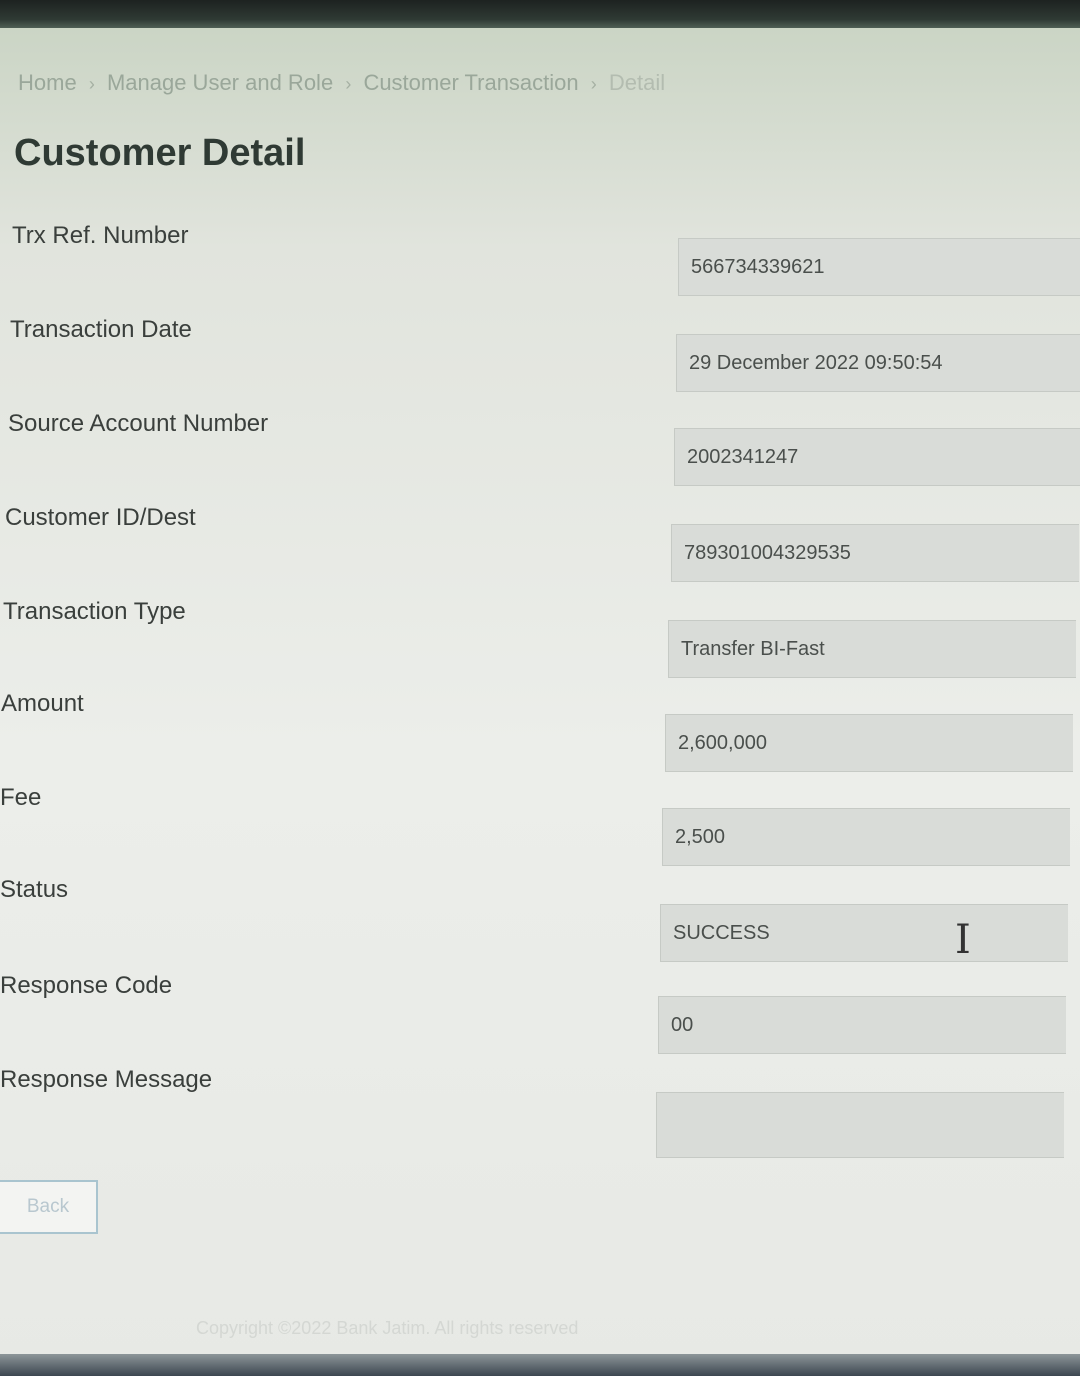 This screenshot has width=1080, height=1376. Describe the element at coordinates (470, 82) in the screenshot. I see `breadcrumb-customer-transaction: Customer Transaction` at that location.